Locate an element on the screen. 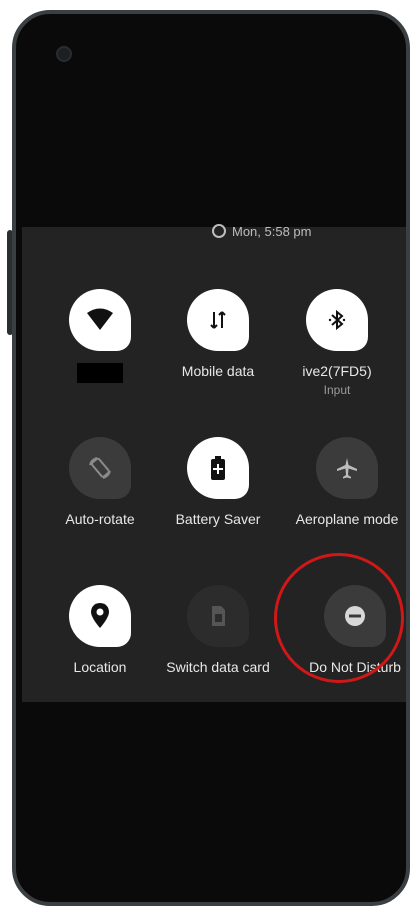 This screenshot has width=411, height=908. sim-card-icon is located at coordinates (218, 616).